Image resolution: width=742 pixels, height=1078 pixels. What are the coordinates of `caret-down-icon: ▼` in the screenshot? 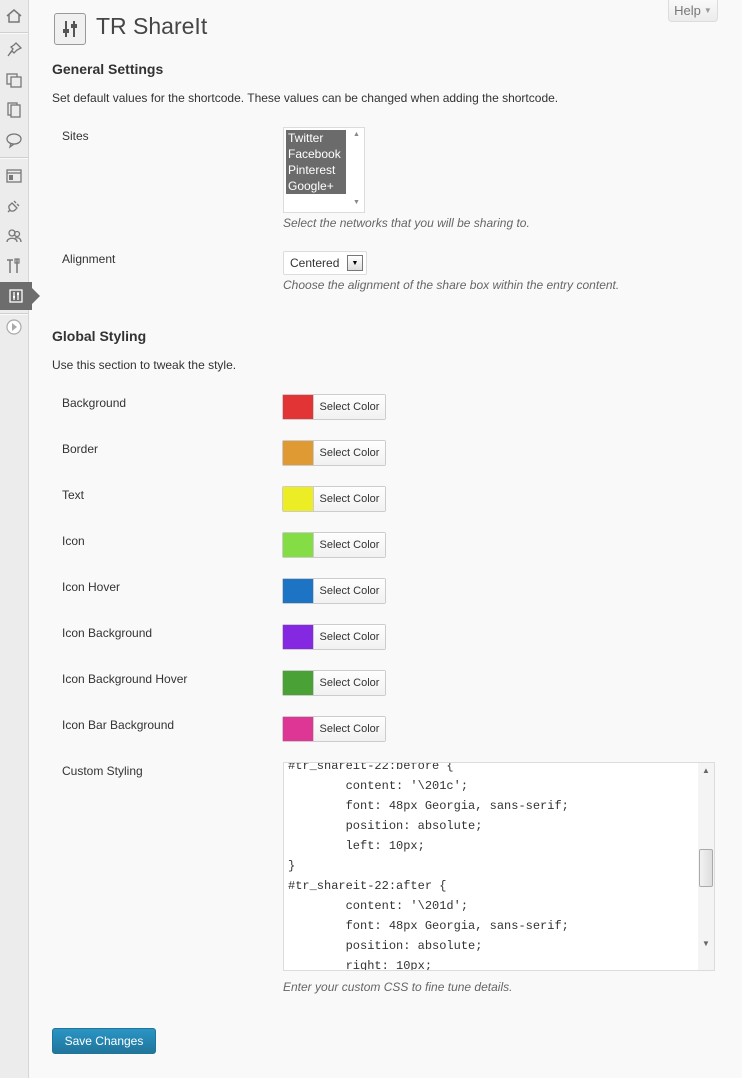 It's located at (707, 10).